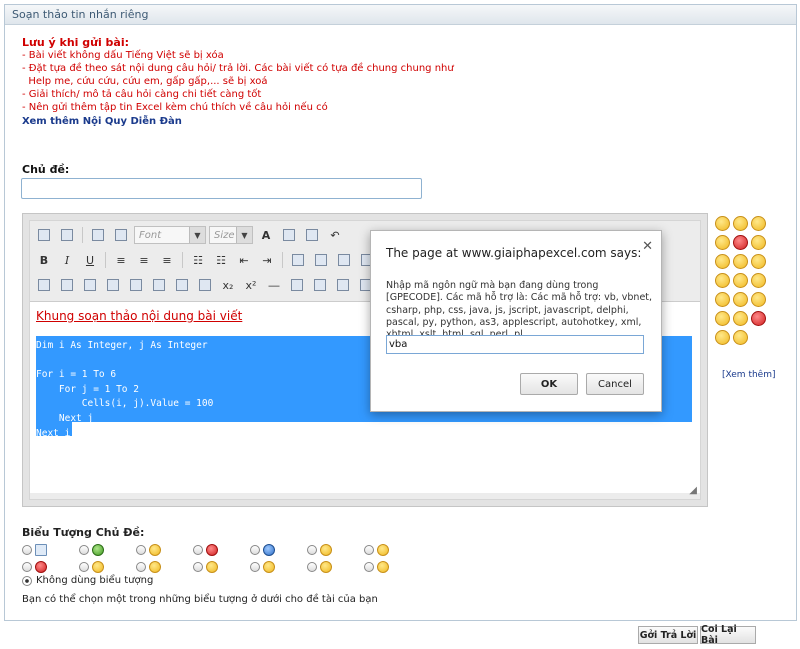 Image resolution: width=800 pixels, height=649 pixels. Describe the element at coordinates (238, 121) in the screenshot. I see `rules-link: Xem thêm Nội Quy Diễn Đàn` at that location.